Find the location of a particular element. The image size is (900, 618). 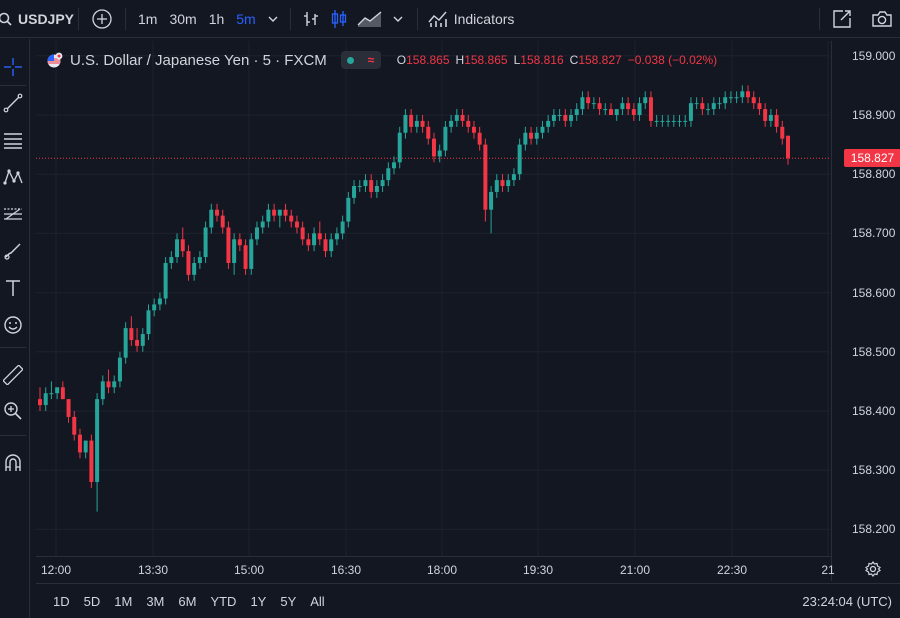

horizontal-lines-tool is located at coordinates (13, 140).